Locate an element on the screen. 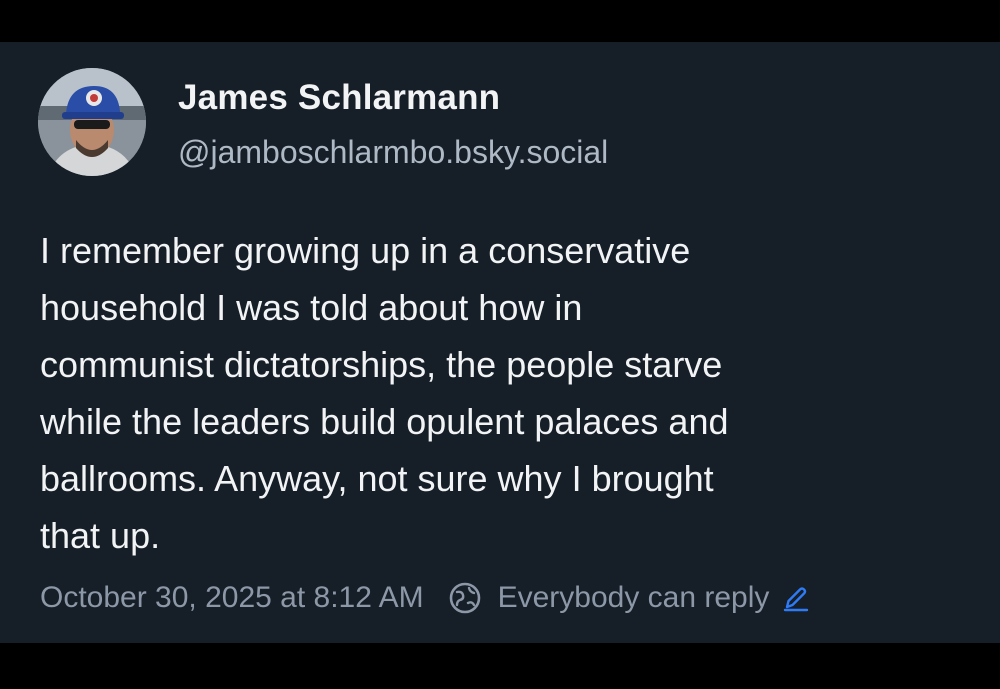 This screenshot has height=689, width=1000. author-handle: @jamboschlarmbo.bsky.social is located at coordinates (393, 152).